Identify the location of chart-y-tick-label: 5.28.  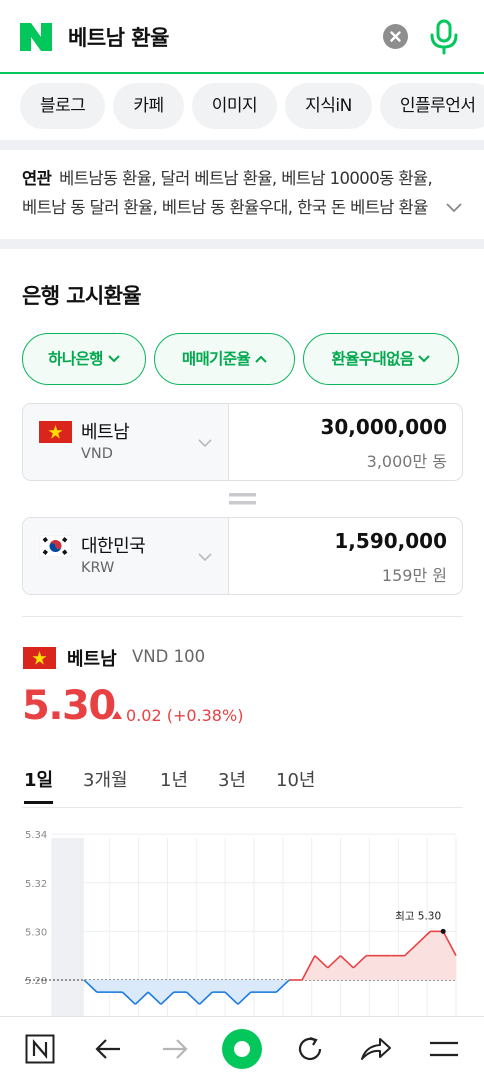
(36, 981).